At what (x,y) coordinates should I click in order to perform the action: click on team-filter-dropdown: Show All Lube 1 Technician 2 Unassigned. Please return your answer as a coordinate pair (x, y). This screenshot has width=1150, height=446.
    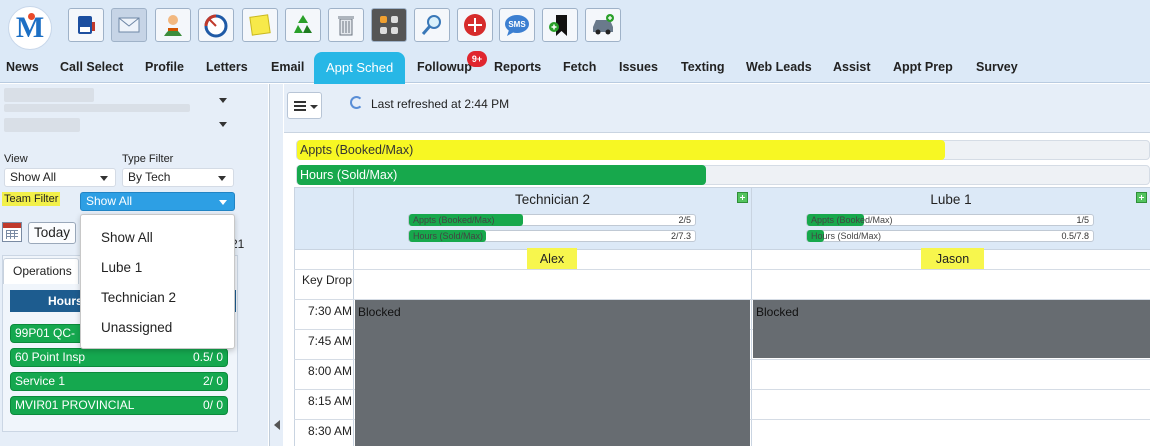
    Looking at the image, I should click on (157, 281).